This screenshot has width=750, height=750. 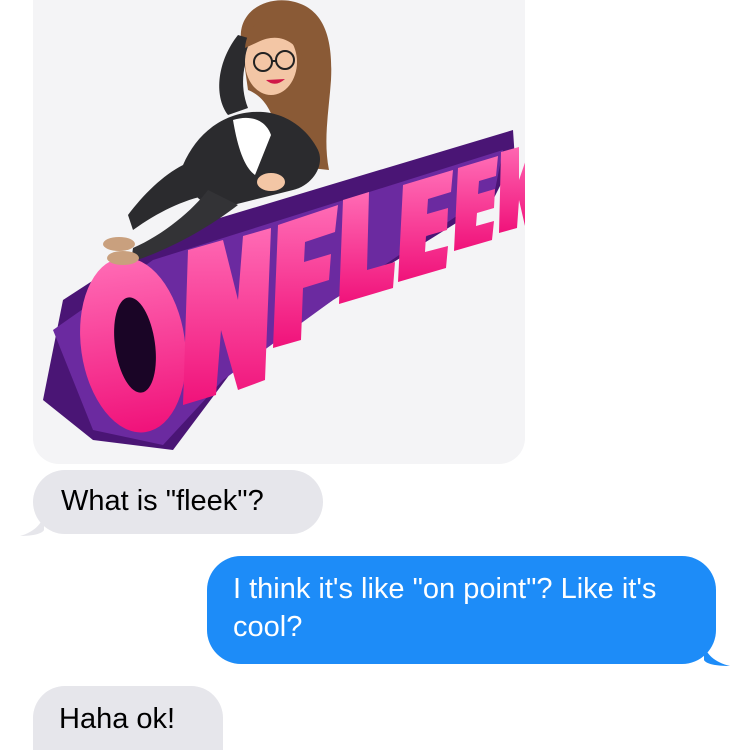 What do you see at coordinates (32, 525) in the screenshot?
I see `received-bubble-tail` at bounding box center [32, 525].